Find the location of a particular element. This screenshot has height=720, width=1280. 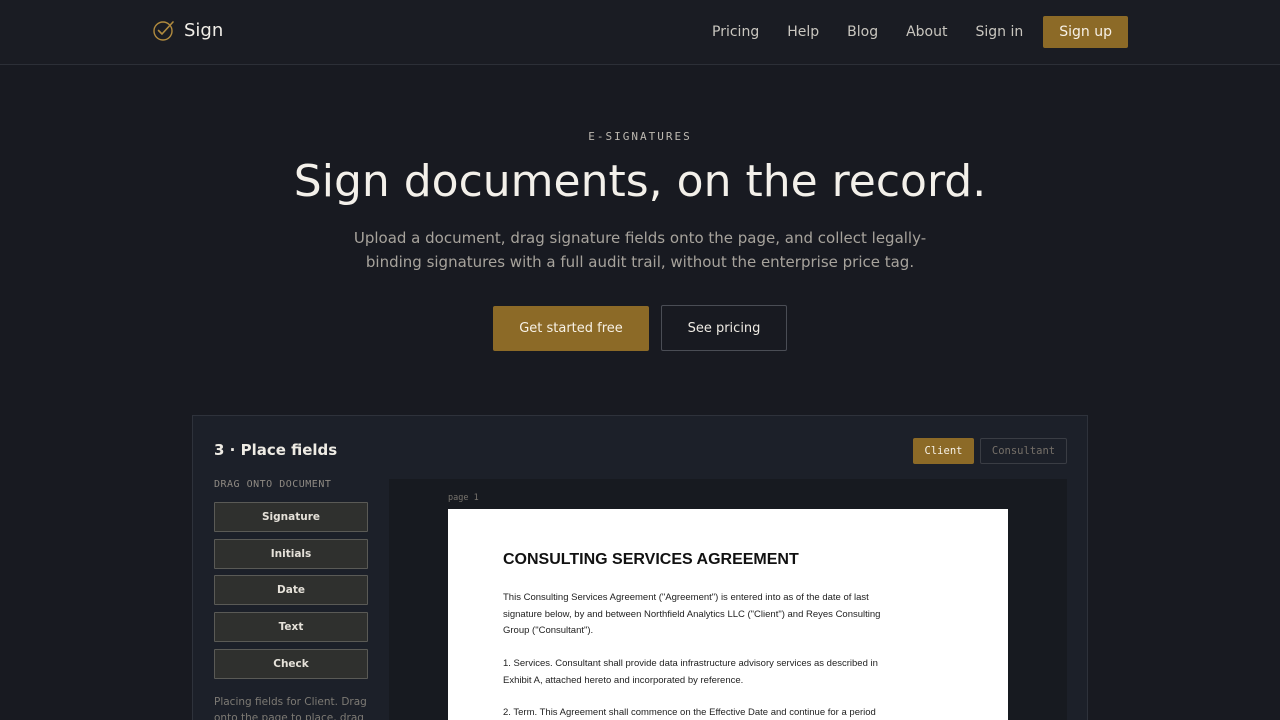

check-circle-icon is located at coordinates (163, 31).